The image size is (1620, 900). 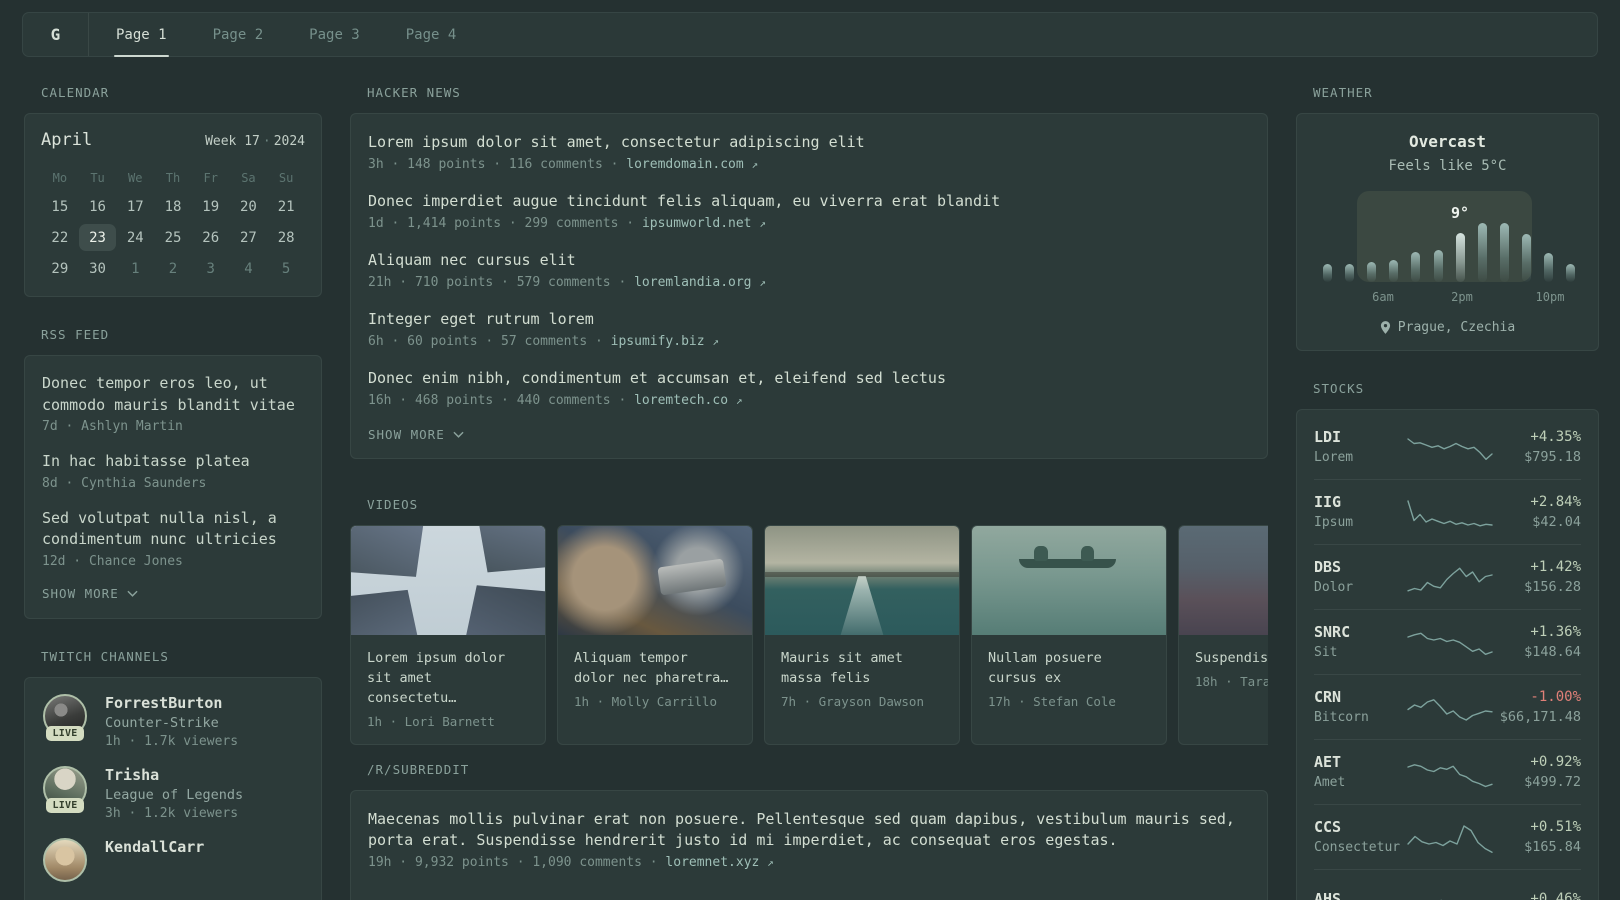 I want to click on calendar-day: 18, so click(x=173, y=206).